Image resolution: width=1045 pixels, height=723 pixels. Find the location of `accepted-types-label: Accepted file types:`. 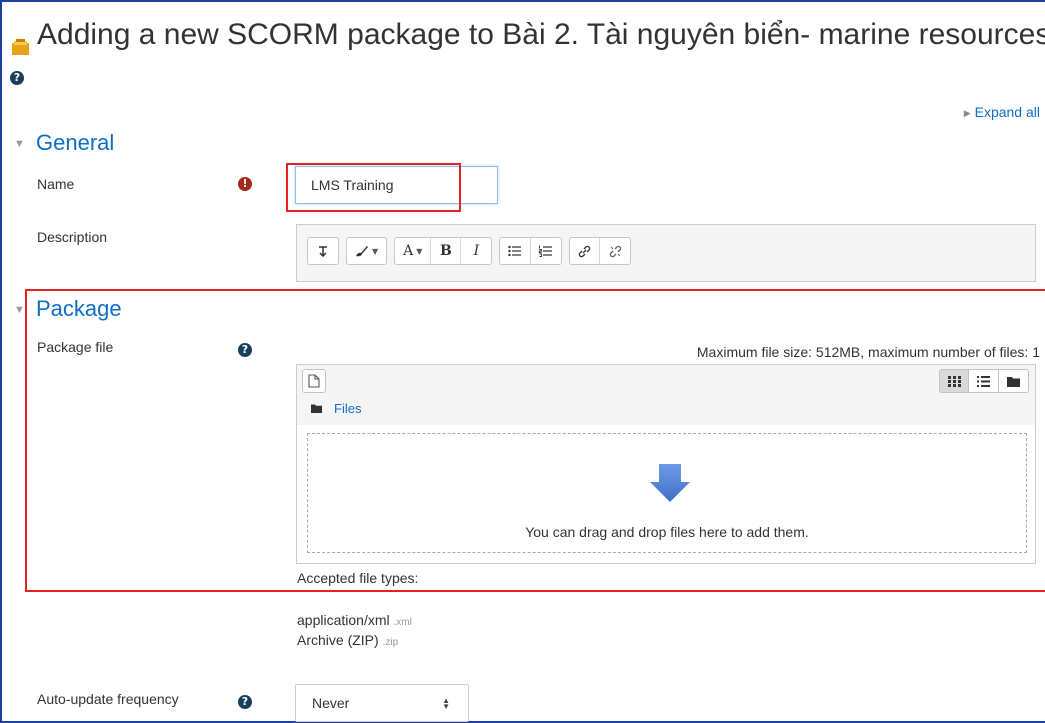

accepted-types-label: Accepted file types: is located at coordinates (358, 578).